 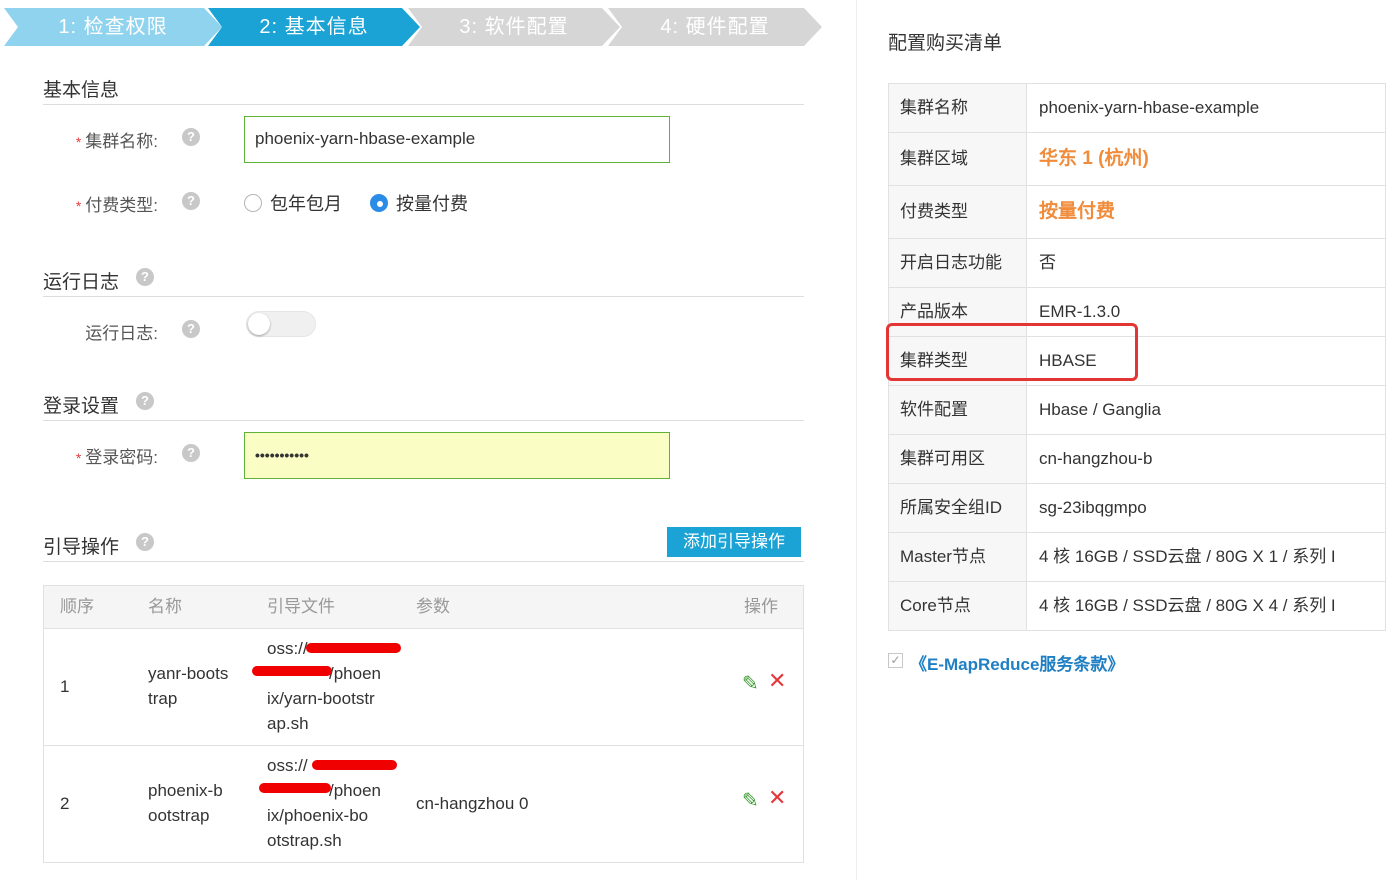 I want to click on step-check-permission: 1: 检查权限, so click(x=113, y=27).